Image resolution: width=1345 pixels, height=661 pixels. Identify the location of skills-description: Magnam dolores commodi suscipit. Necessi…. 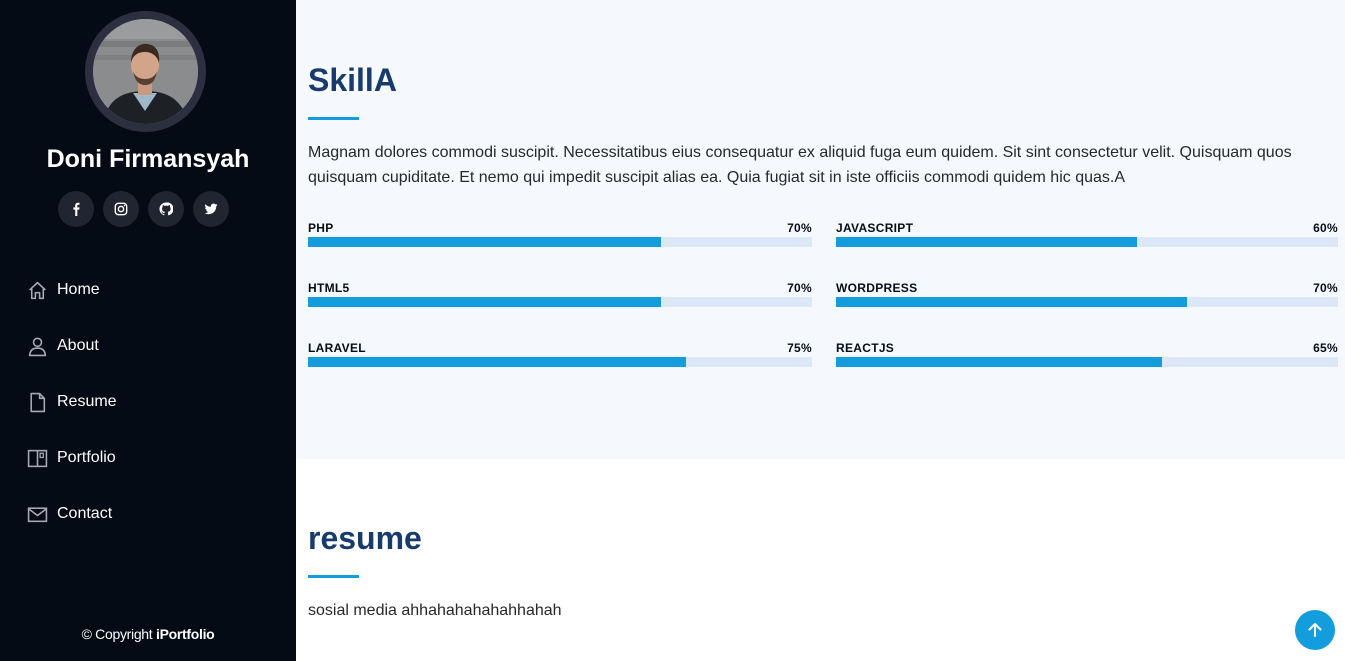
(800, 165).